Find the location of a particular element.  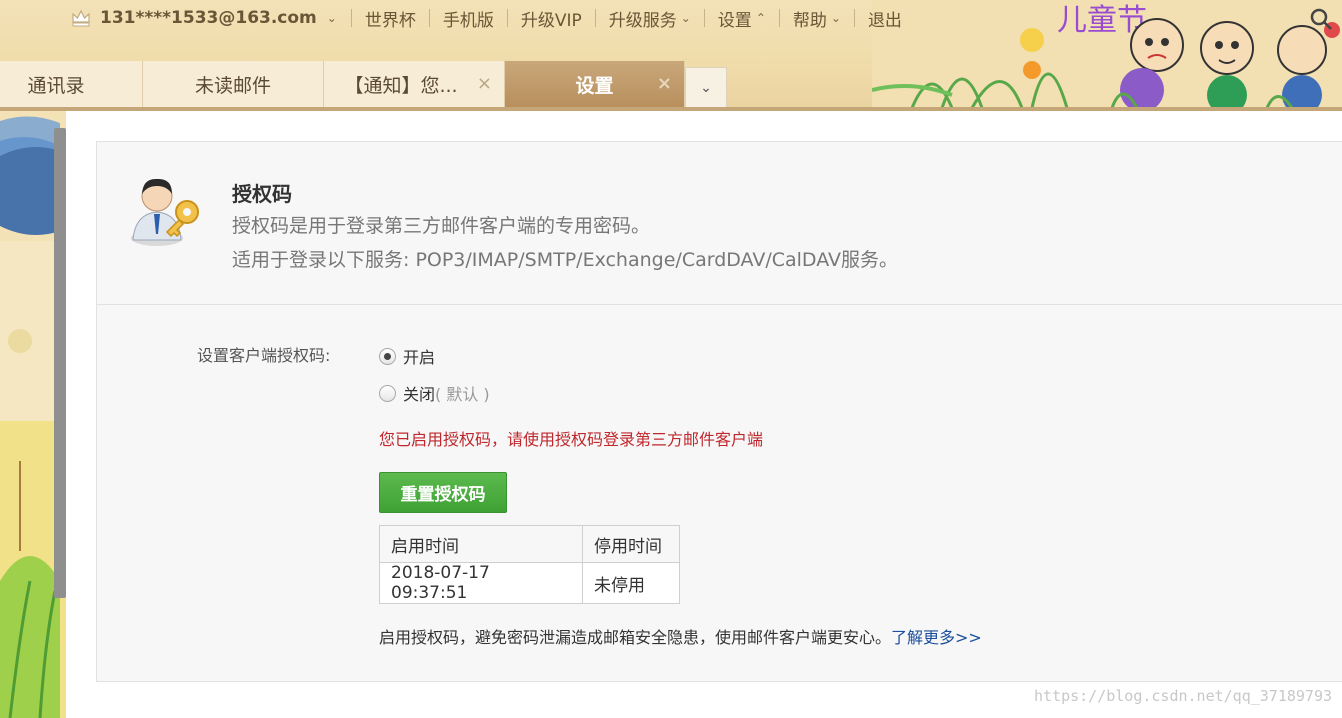

tab-settings: 设置 × is located at coordinates (595, 84).